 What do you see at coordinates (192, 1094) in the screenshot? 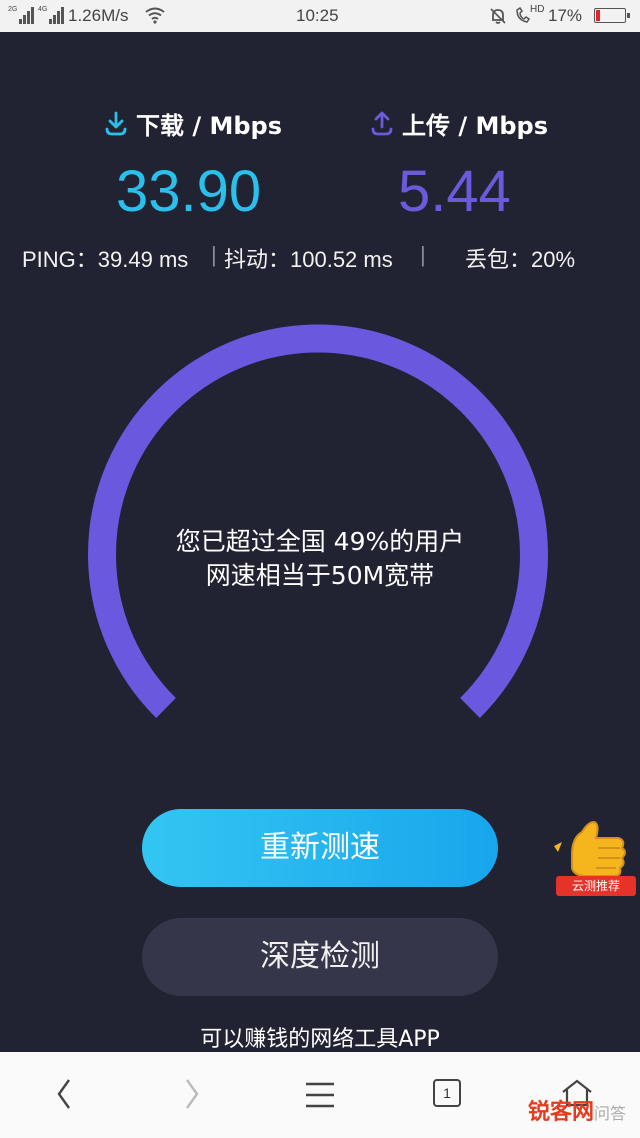
I see `forward-icon` at bounding box center [192, 1094].